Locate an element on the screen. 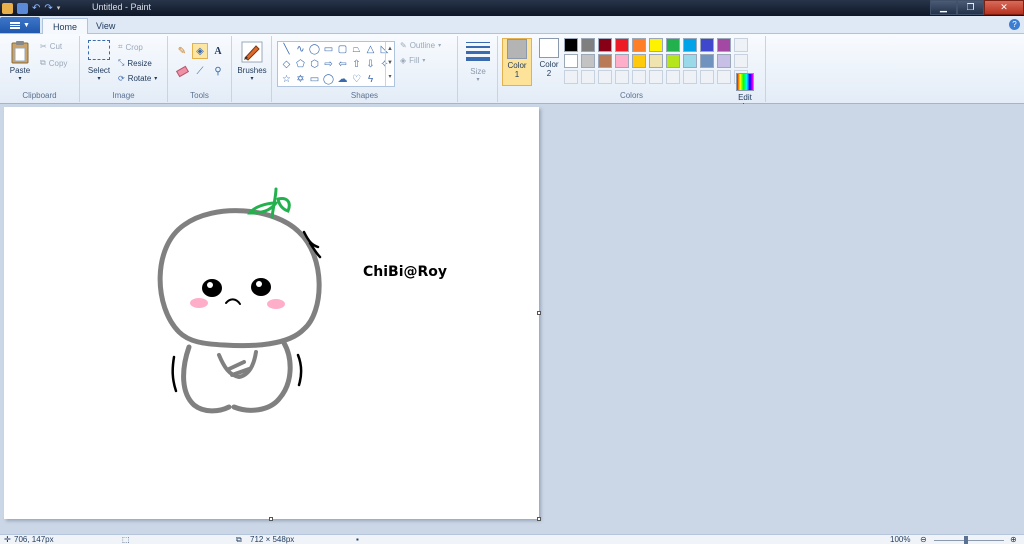 The width and height of the screenshot is (1024, 544). shapes-scroll: ▲ ▼ ▾ is located at coordinates (389, 64).